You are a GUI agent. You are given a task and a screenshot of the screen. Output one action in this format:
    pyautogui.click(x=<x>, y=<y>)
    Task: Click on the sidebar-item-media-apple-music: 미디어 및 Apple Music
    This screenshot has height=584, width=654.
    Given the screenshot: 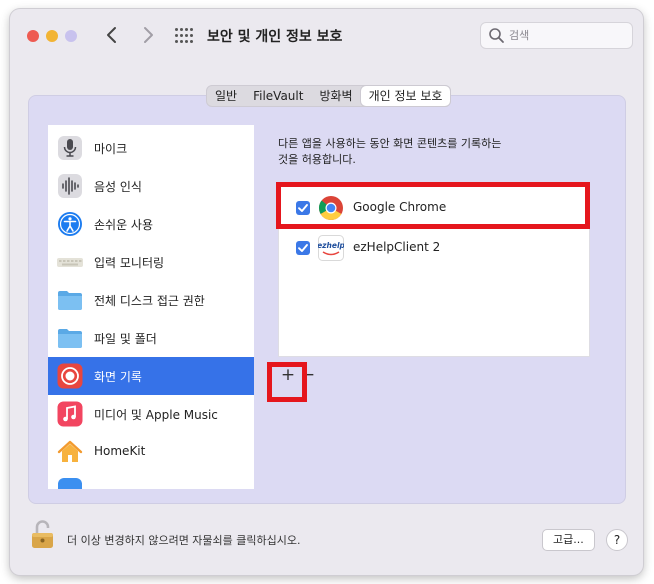 What is the action you would take?
    pyautogui.click(x=151, y=414)
    